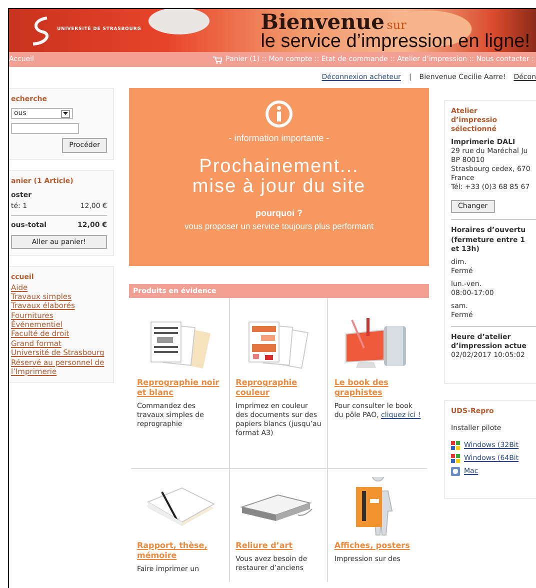 The height and width of the screenshot is (588, 536). I want to click on notice-label: - information importante -, so click(279, 138).